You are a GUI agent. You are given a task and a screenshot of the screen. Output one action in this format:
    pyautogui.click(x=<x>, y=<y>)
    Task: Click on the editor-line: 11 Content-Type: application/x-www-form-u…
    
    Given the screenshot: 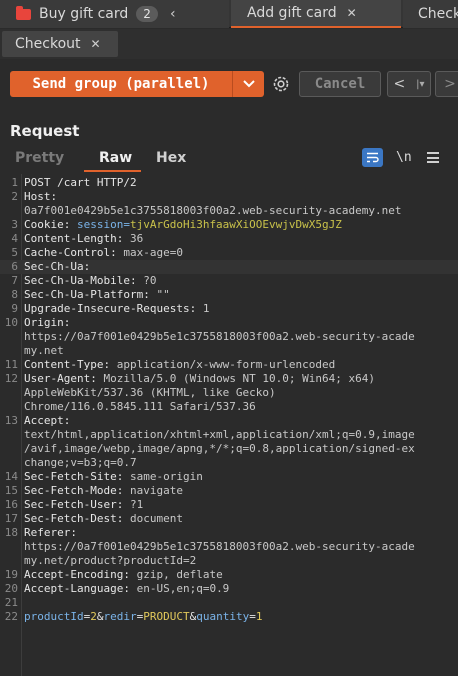 What is the action you would take?
    pyautogui.click(x=229, y=365)
    